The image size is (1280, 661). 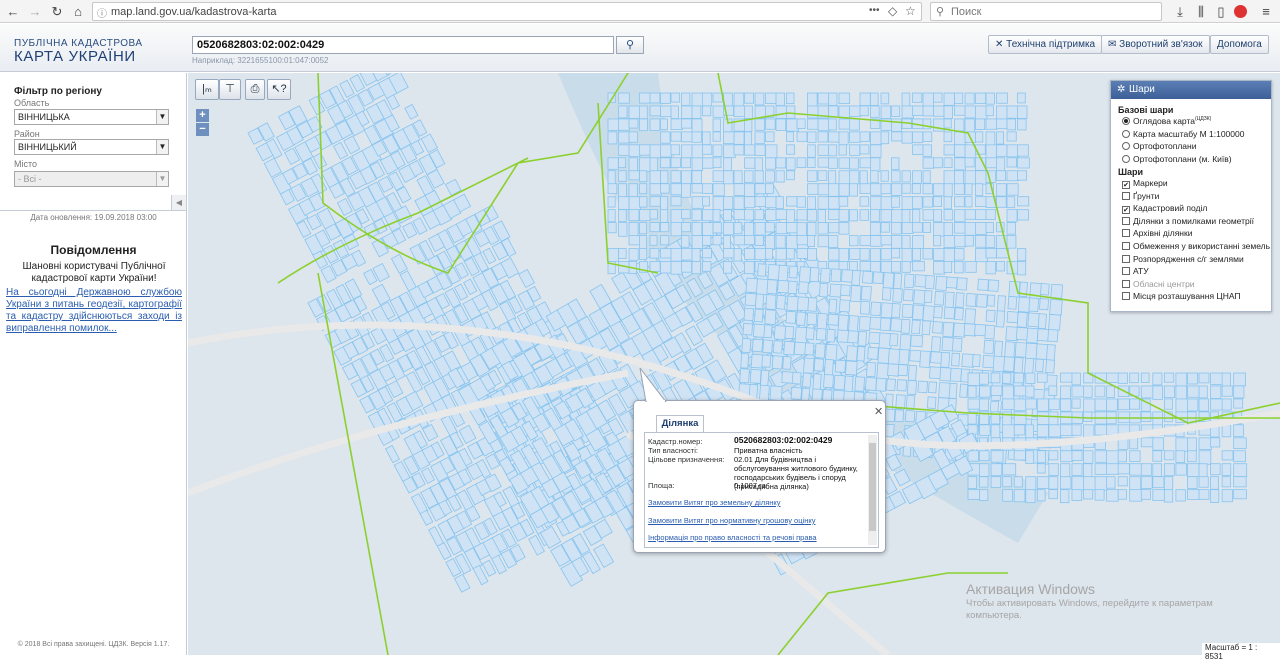 I want to click on layer-item-5: Обмеження у використанні земель, so click(x=1196, y=246).